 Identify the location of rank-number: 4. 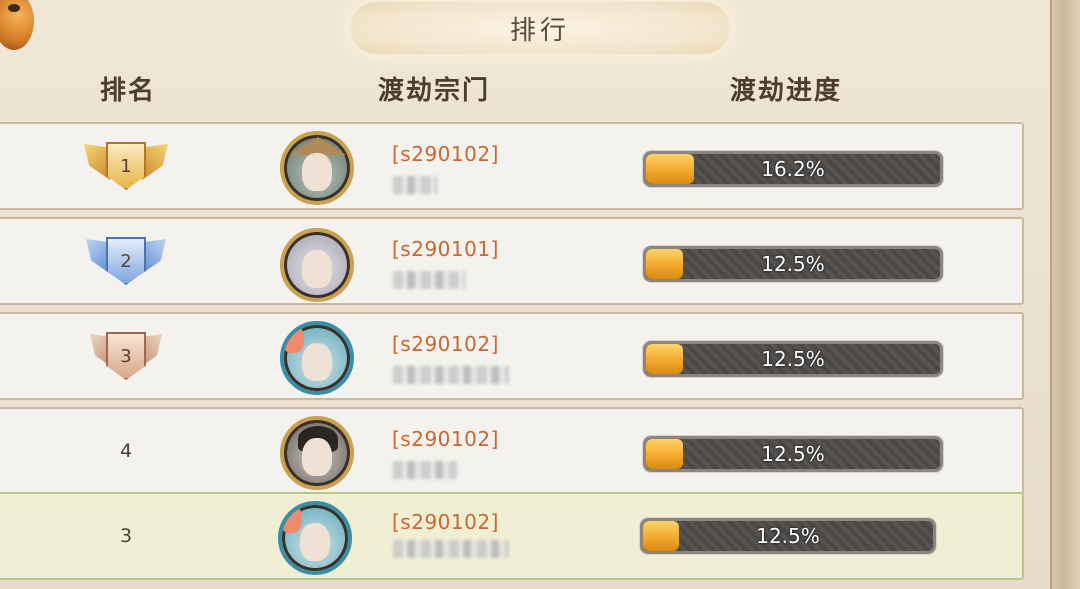
(126, 451).